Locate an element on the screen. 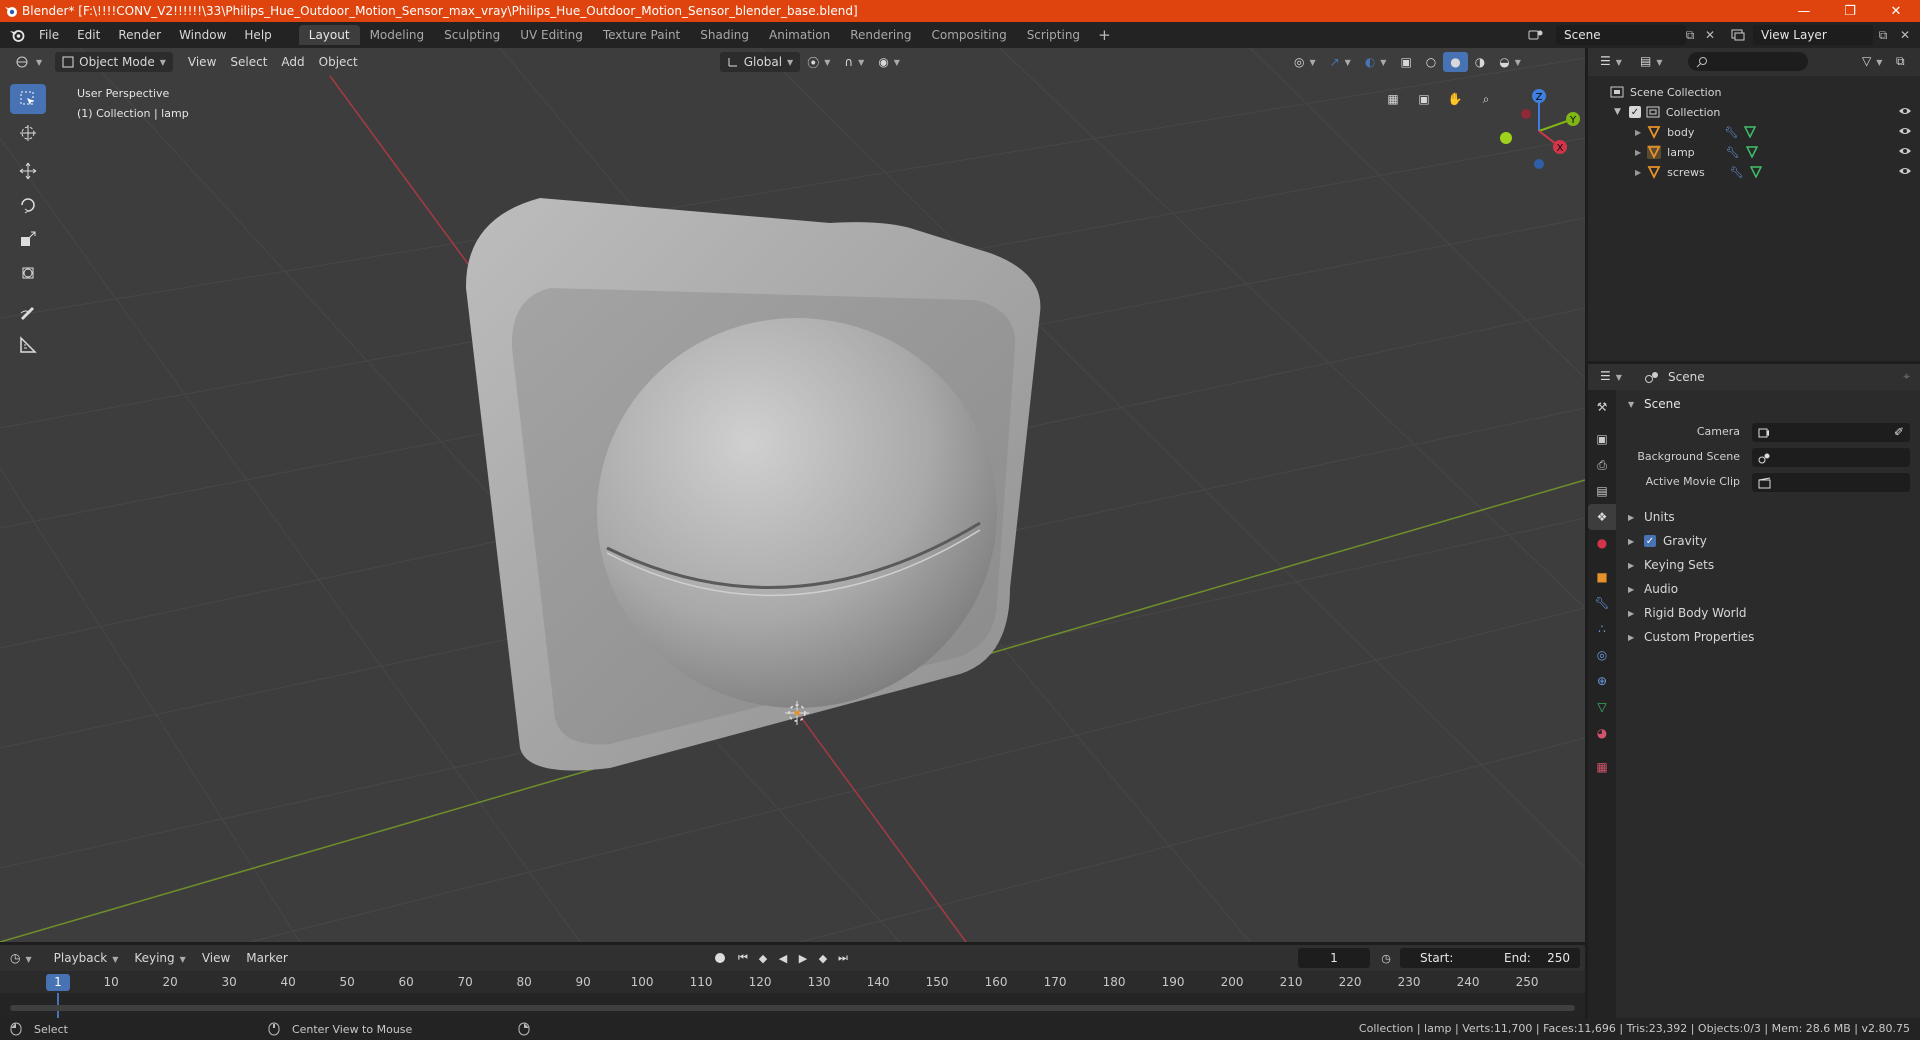 The height and width of the screenshot is (1040, 1920). proportional-edit-icon: ◉ ▼ is located at coordinates (889, 62).